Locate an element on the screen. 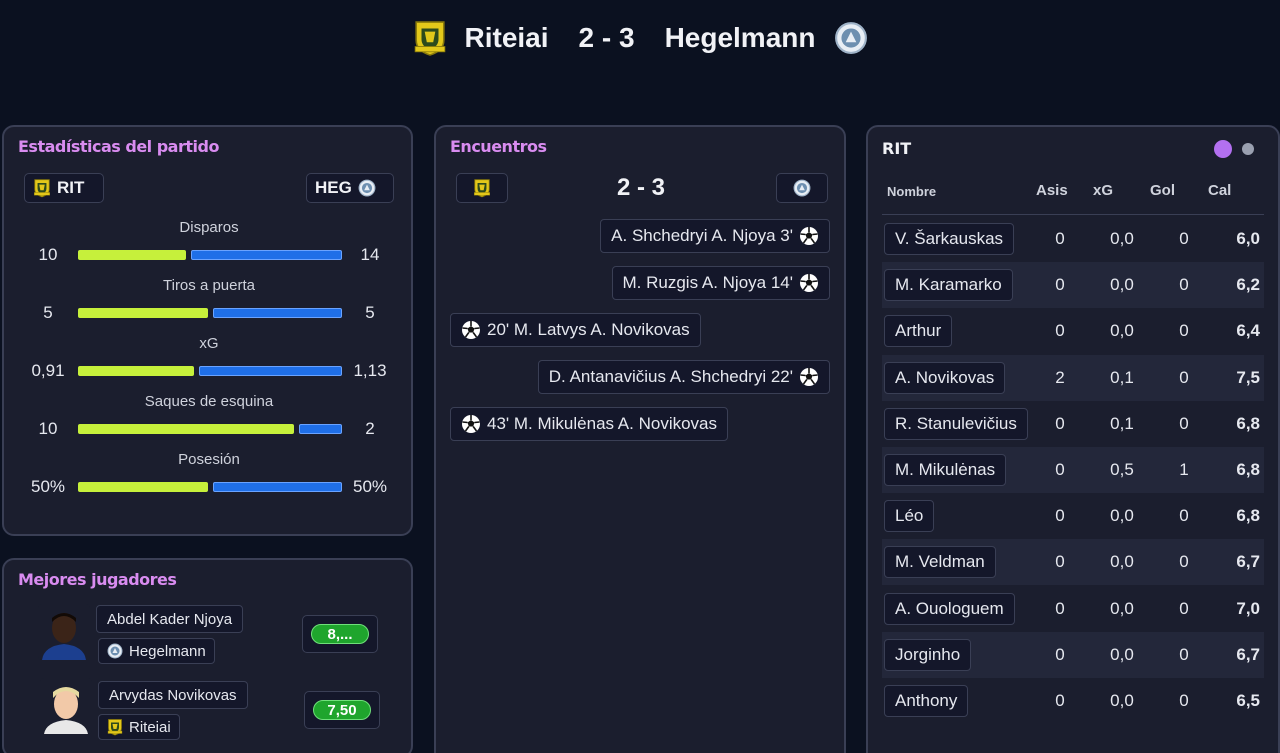  goal-event: 43' M. Mikulėnas A. Novikovas is located at coordinates (589, 424).